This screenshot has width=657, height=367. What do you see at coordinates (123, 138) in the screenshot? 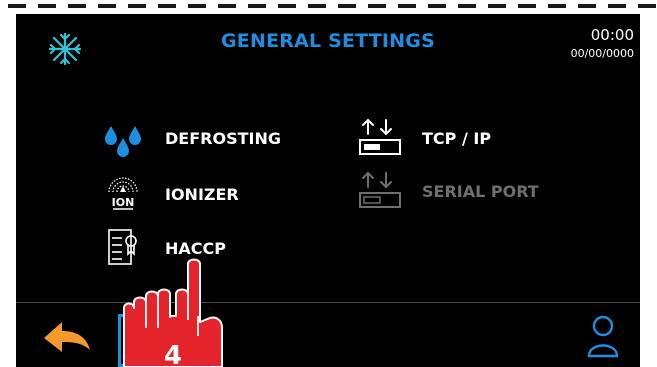
I see `water-drops-icon` at bounding box center [123, 138].